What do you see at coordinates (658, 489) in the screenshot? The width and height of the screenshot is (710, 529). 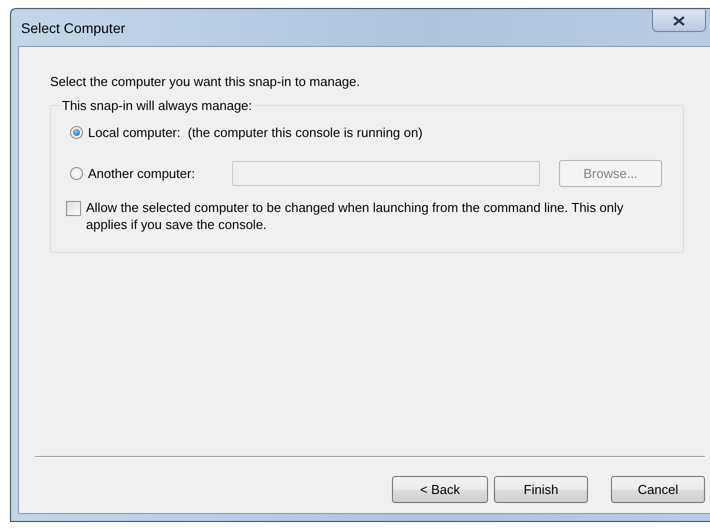 I see `dialog-button: Cancel` at bounding box center [658, 489].